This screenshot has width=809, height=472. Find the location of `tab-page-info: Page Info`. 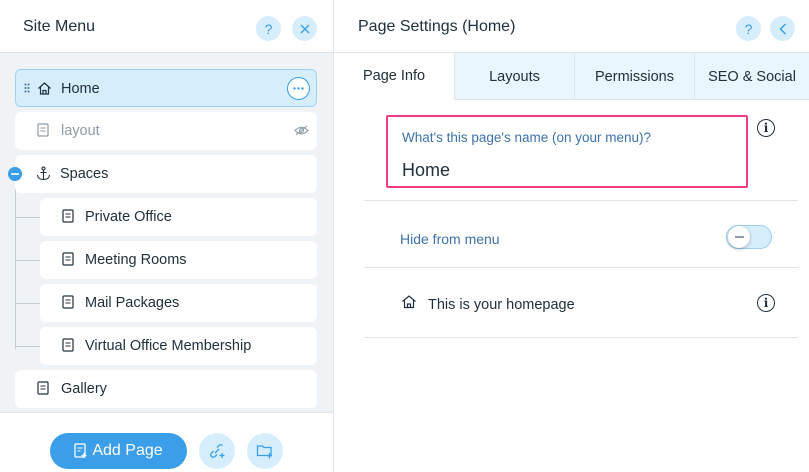

tab-page-info: Page Info is located at coordinates (394, 76).